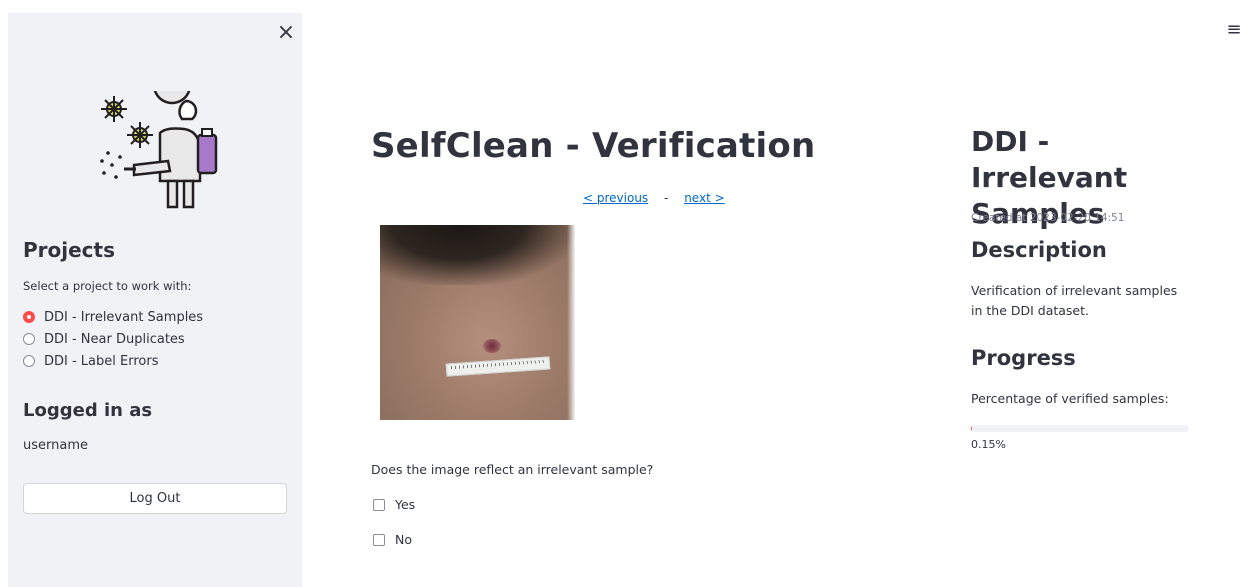 The image size is (1246, 587). Describe the element at coordinates (704, 198) in the screenshot. I see `next-link: next >` at that location.